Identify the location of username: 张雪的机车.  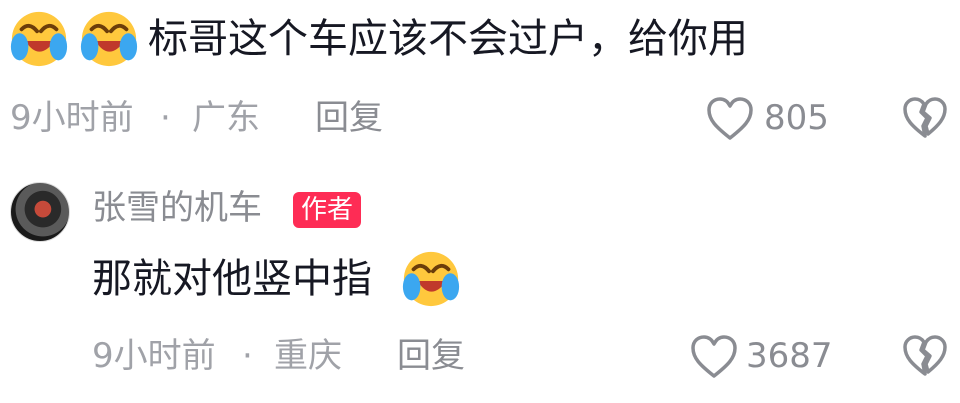
(177, 208).